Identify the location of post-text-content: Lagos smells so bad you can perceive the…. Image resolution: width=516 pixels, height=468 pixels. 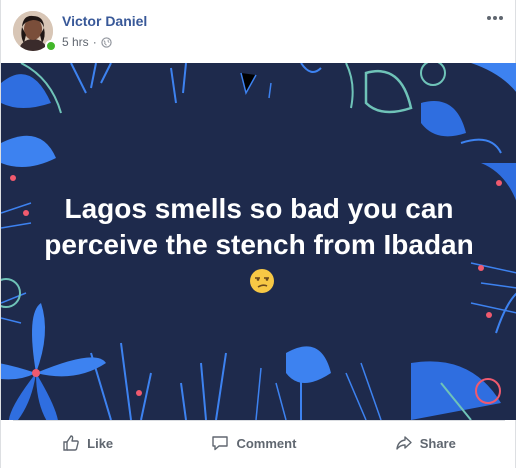
(259, 226).